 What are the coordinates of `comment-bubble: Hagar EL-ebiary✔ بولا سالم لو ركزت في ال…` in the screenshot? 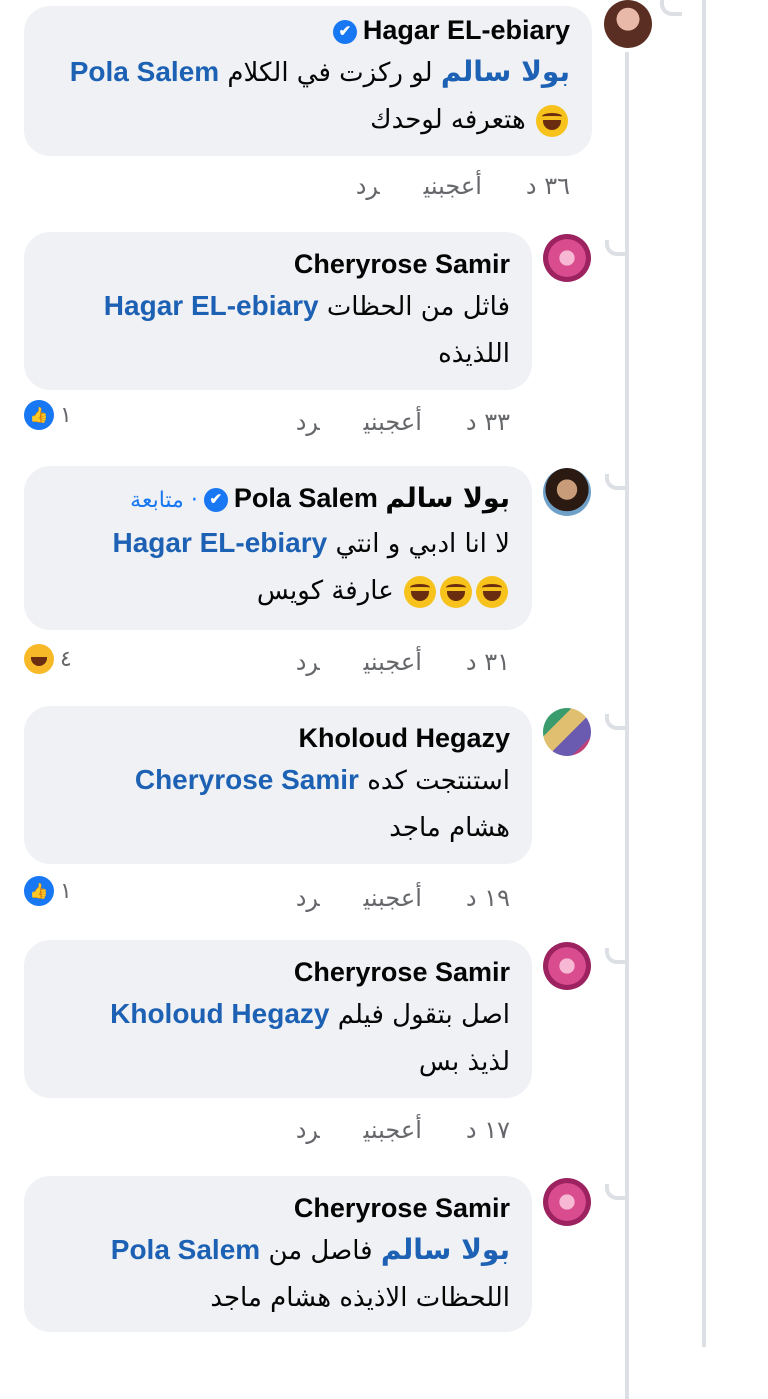 It's located at (308, 81).